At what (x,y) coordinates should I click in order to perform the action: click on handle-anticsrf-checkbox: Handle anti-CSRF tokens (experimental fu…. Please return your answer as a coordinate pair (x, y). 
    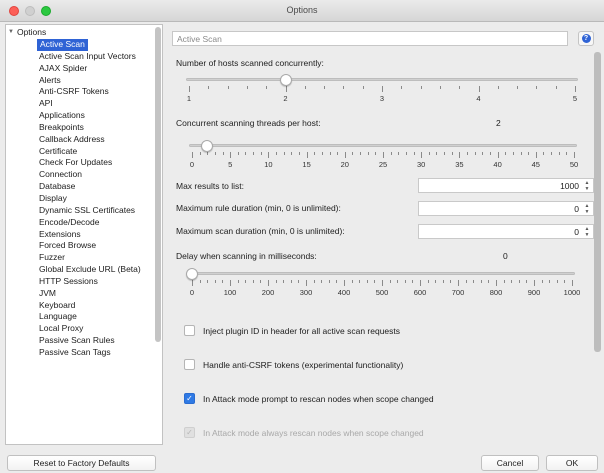
    Looking at the image, I should click on (293, 364).